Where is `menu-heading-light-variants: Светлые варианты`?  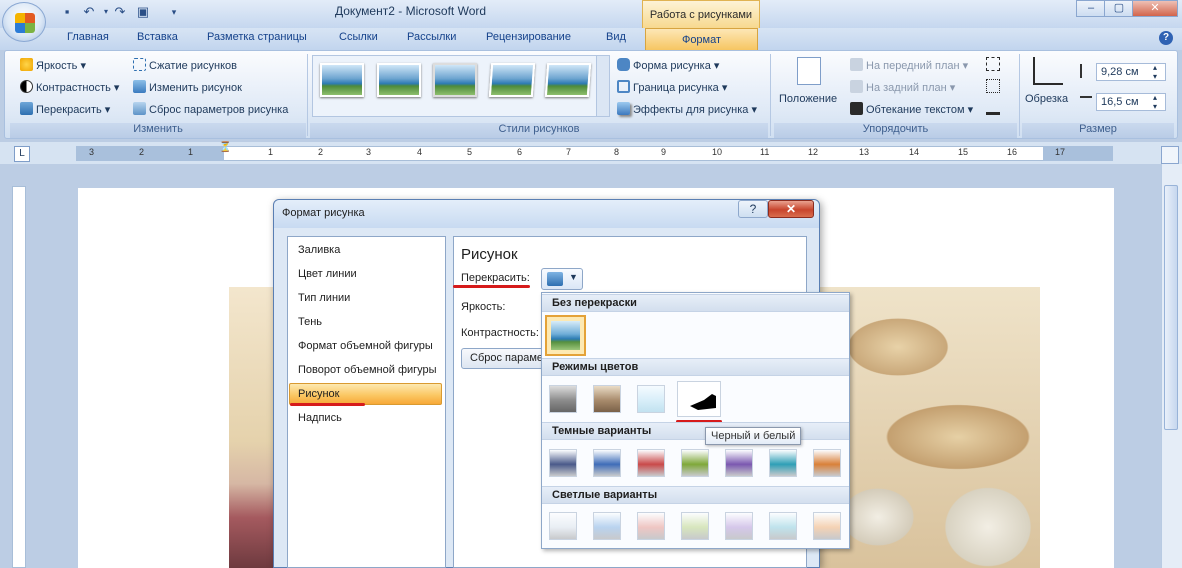 menu-heading-light-variants: Светлые варианты is located at coordinates (695, 495).